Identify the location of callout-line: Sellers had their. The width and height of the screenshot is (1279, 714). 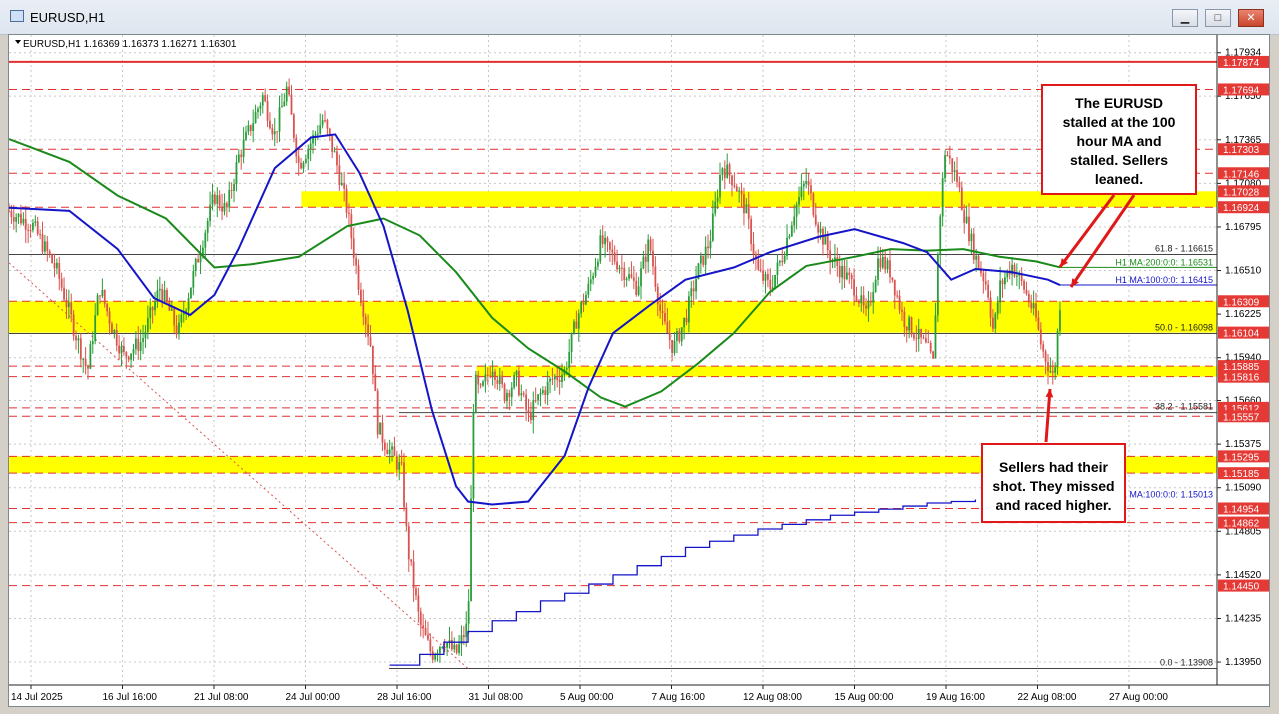
(1053, 467).